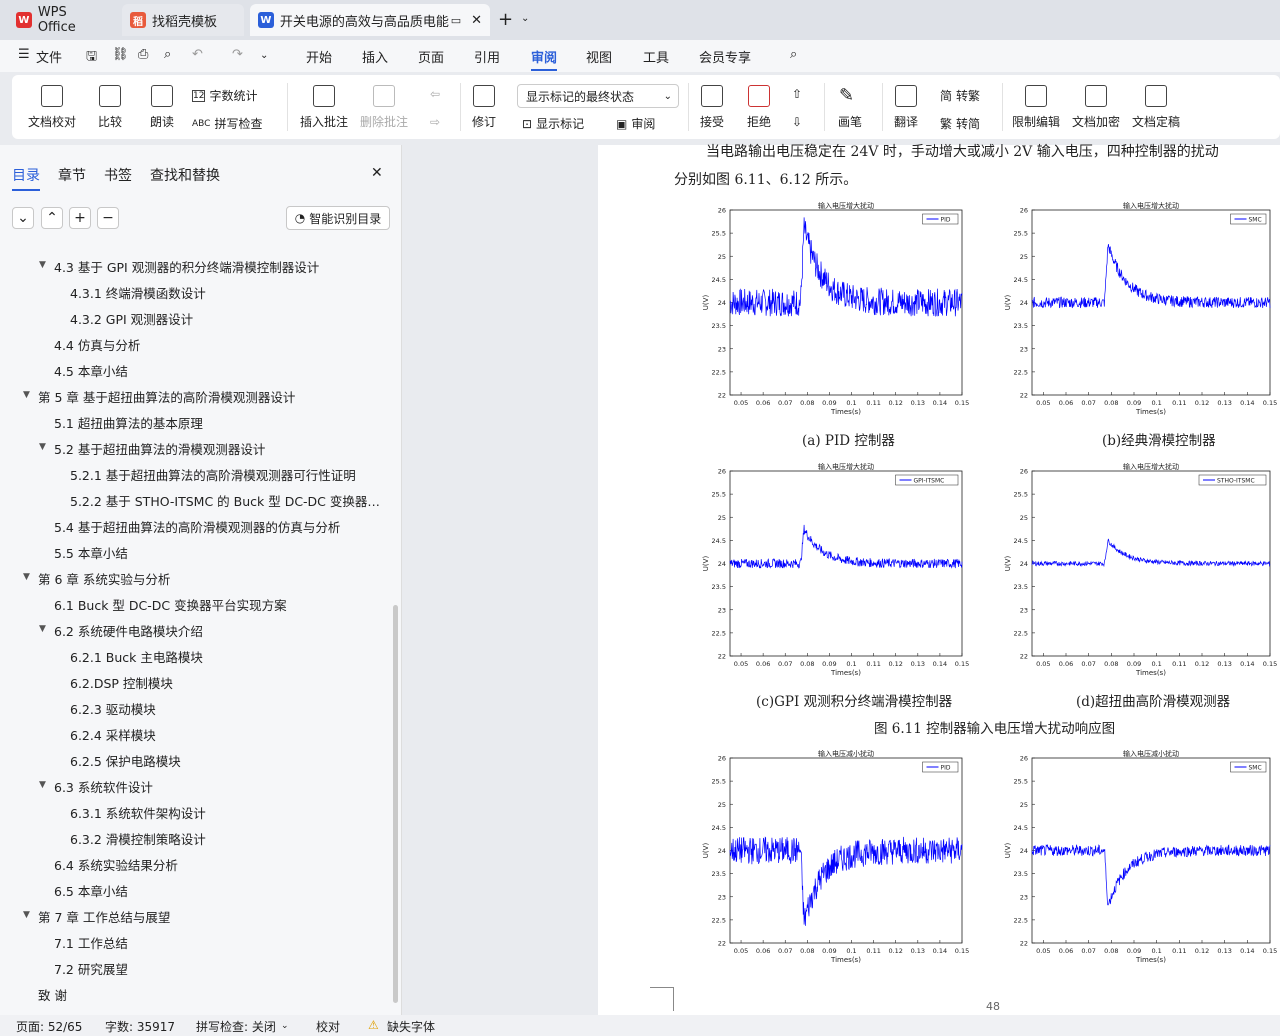 The width and height of the screenshot is (1280, 1036). What do you see at coordinates (125, 760) in the screenshot?
I see `toc-item: 6.2.5 保护电路模块` at bounding box center [125, 760].